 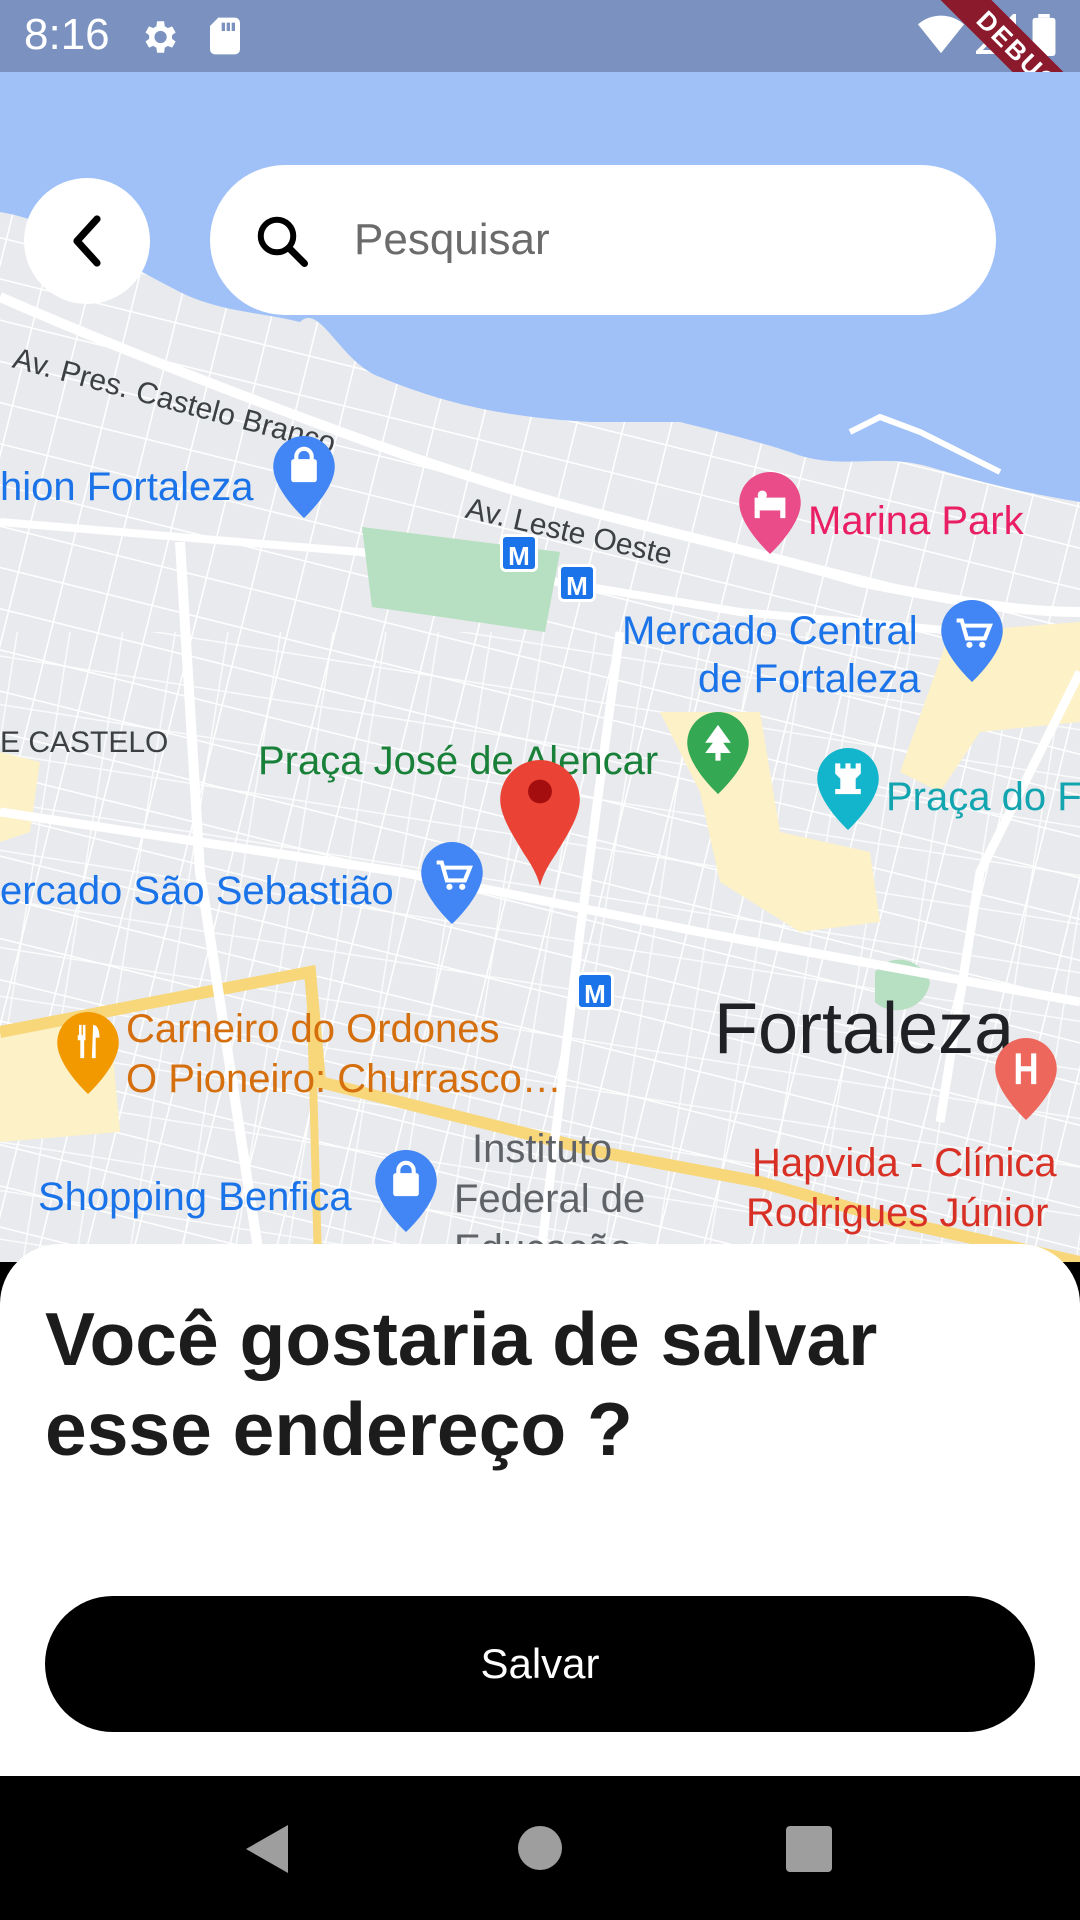 What do you see at coordinates (542, 1149) in the screenshot?
I see `poi-label-instituto-1: Instituto` at bounding box center [542, 1149].